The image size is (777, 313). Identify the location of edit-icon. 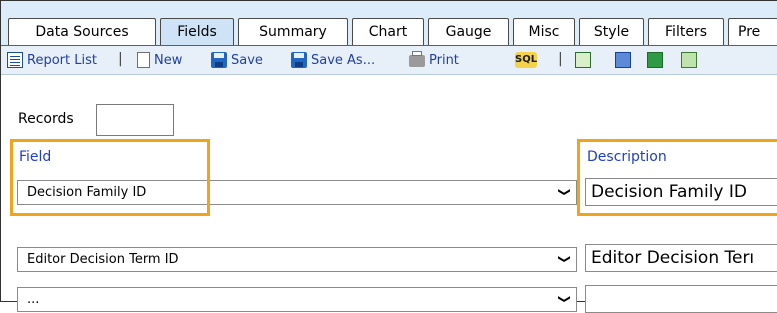
(623, 60).